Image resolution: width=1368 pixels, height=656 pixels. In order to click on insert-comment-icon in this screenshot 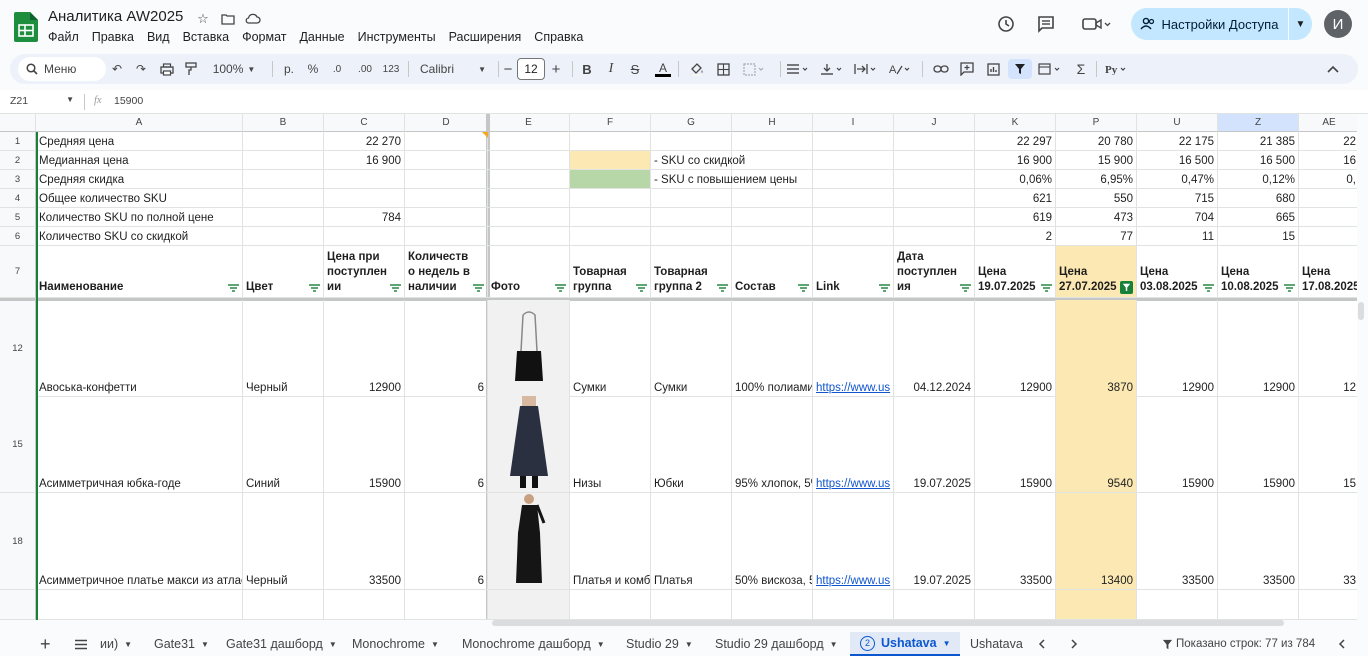, I will do `click(967, 69)`.